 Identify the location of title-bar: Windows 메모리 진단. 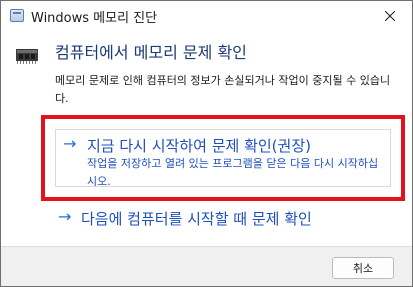
(206, 16).